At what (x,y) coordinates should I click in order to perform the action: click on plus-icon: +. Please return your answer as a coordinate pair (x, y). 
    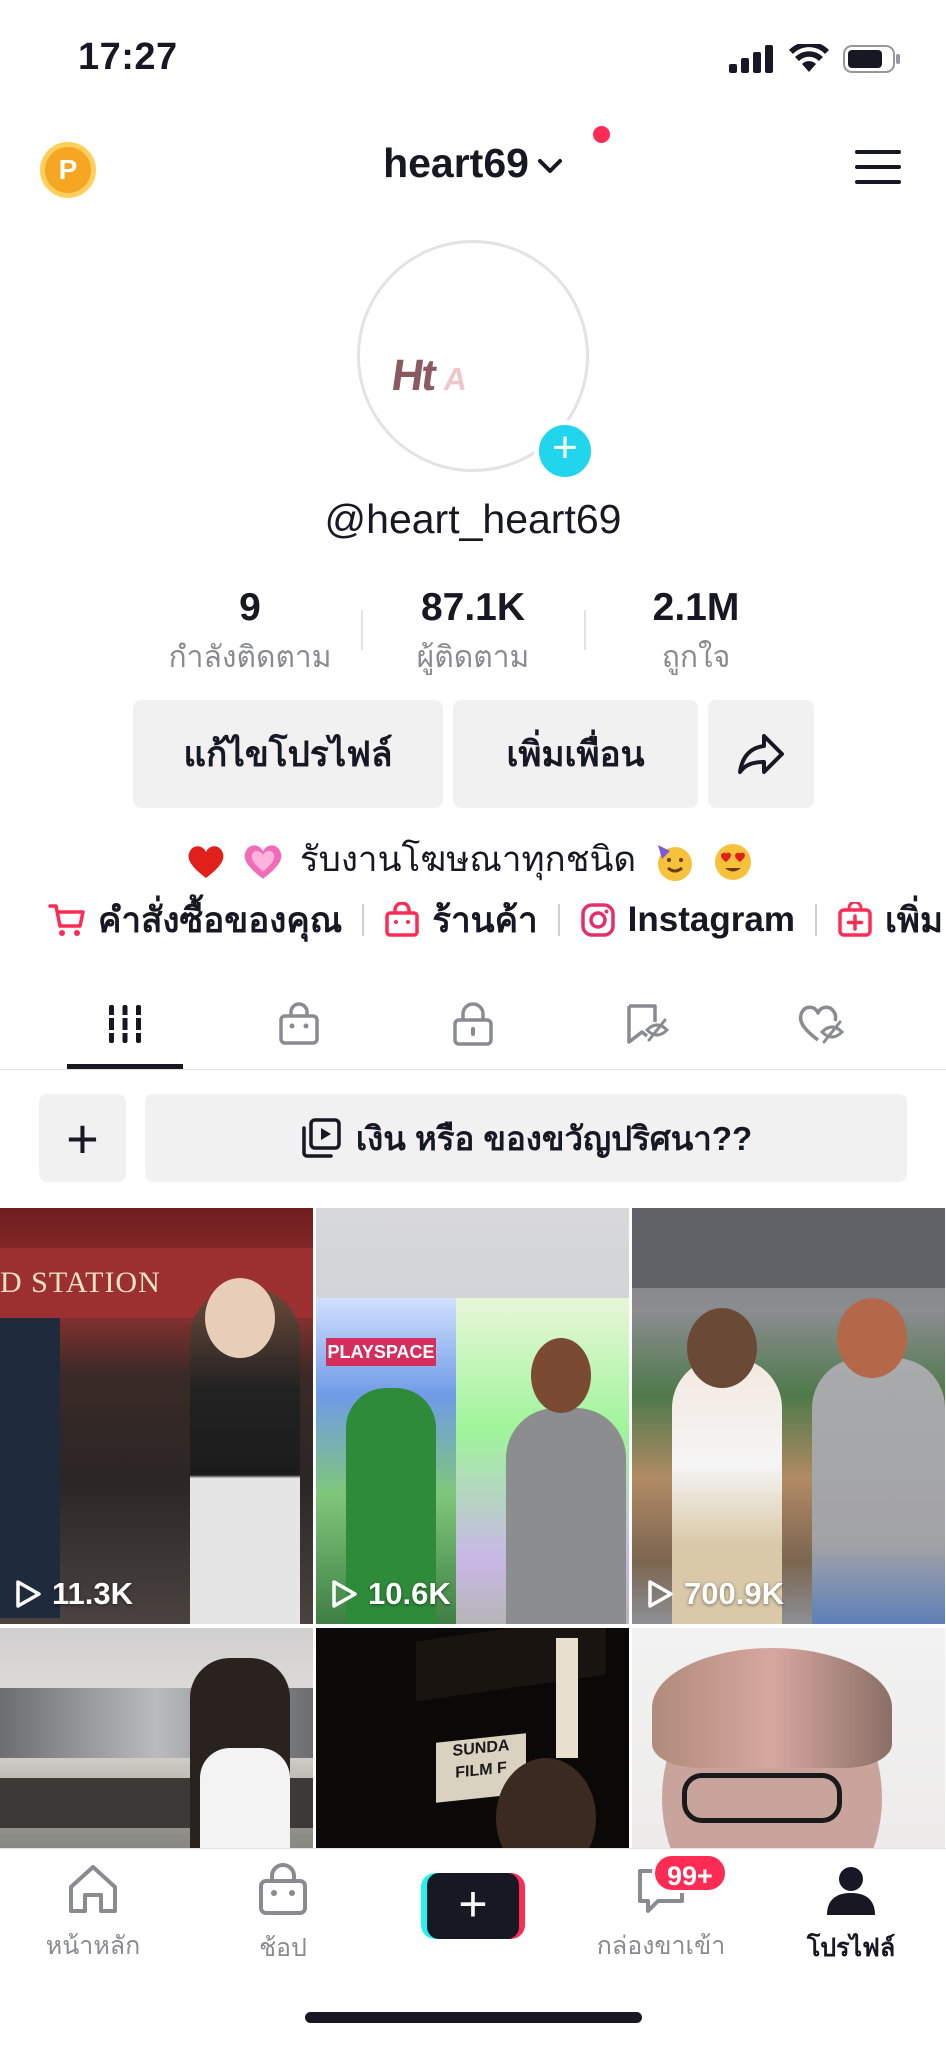
    Looking at the image, I should click on (473, 1906).